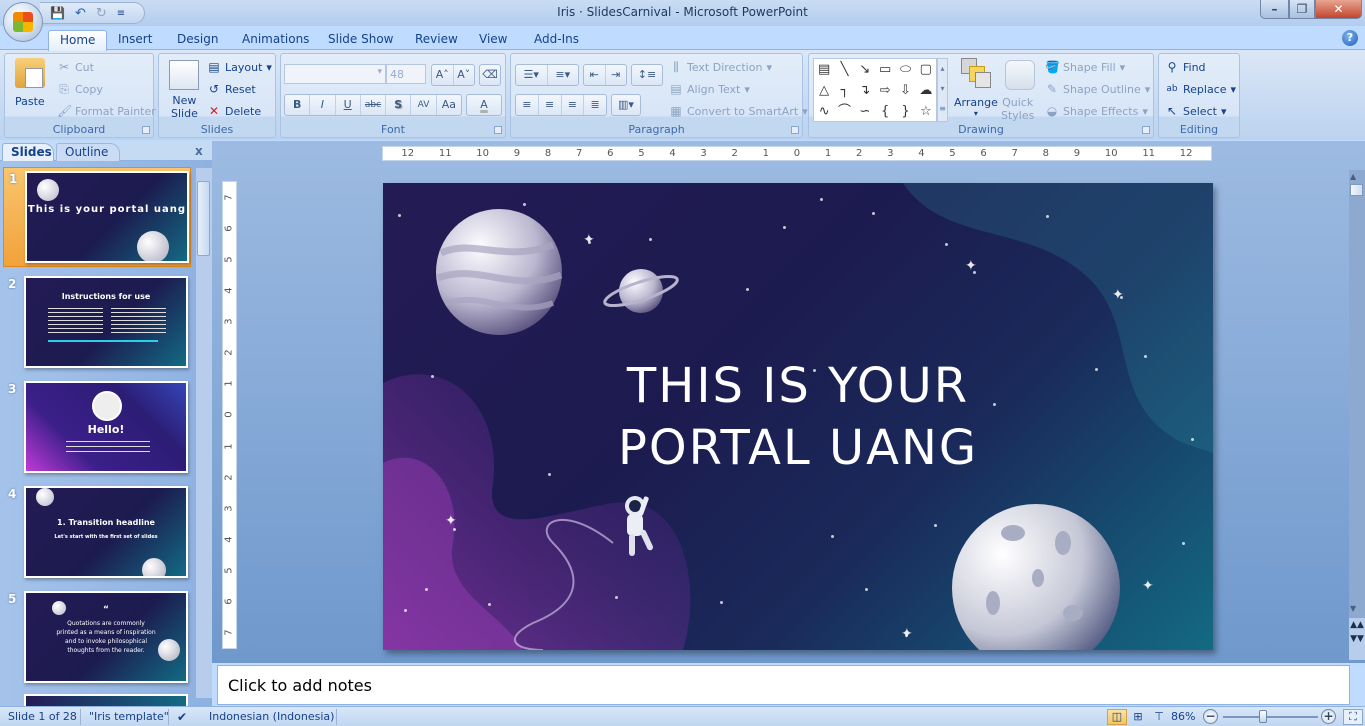  What do you see at coordinates (1017, 109) in the screenshot?
I see `quick-styles-button: Quick Styles` at bounding box center [1017, 109].